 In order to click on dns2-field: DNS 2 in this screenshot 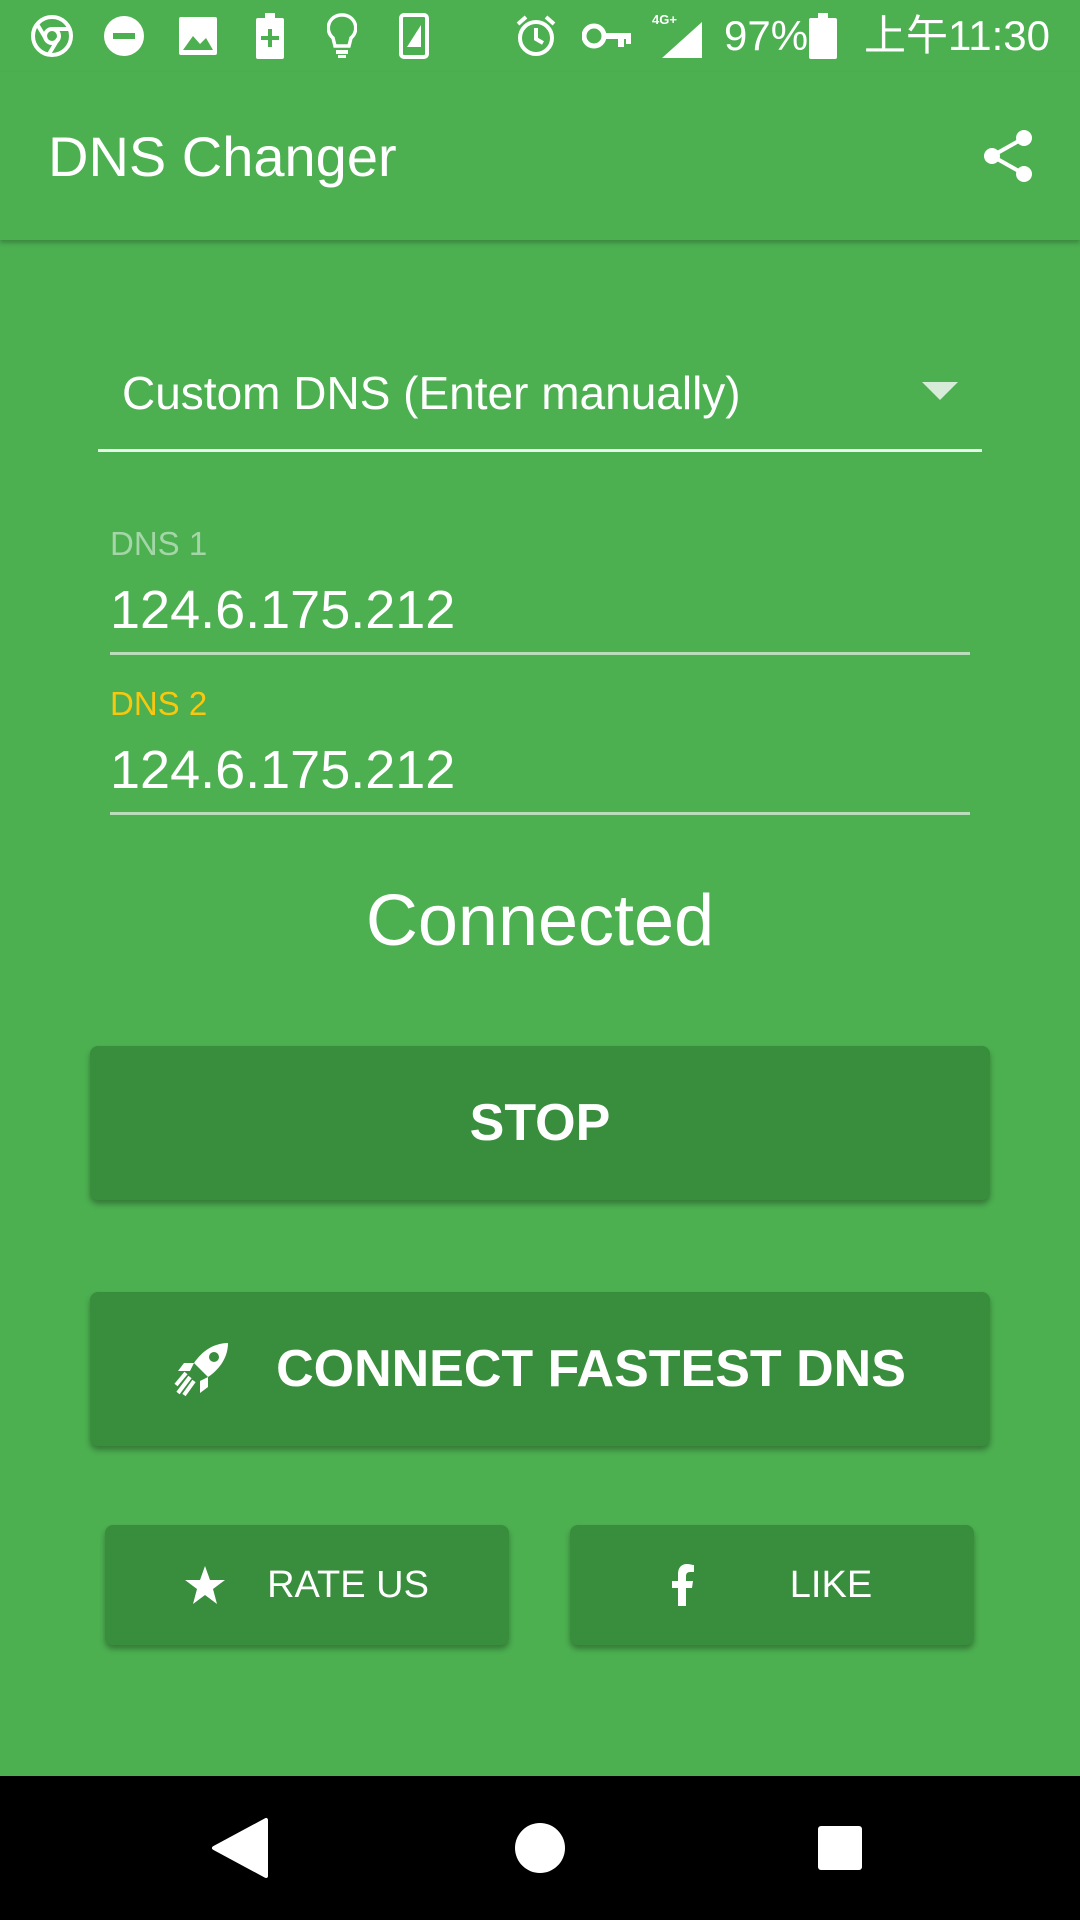, I will do `click(540, 749)`.